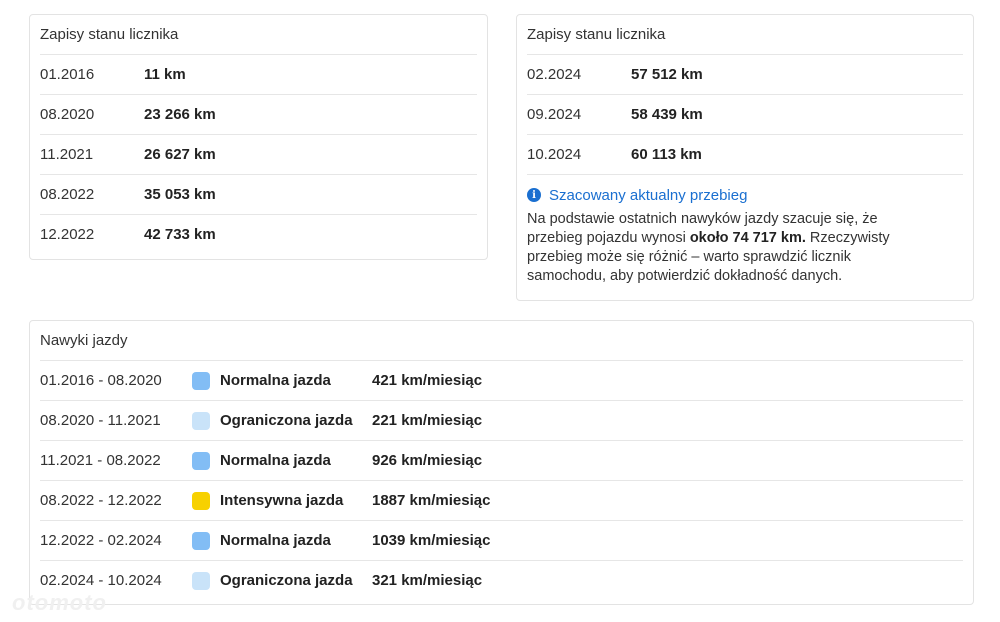 This screenshot has width=1000, height=622. Describe the element at coordinates (258, 194) in the screenshot. I see `list-item: 08.2022 35 053 km` at that location.